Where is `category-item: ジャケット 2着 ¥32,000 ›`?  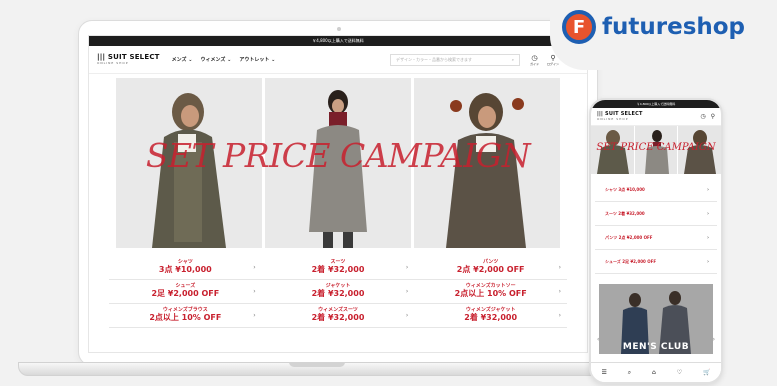
category-item: ジャケット 2着 ¥32,000 › is located at coordinates (338, 292).